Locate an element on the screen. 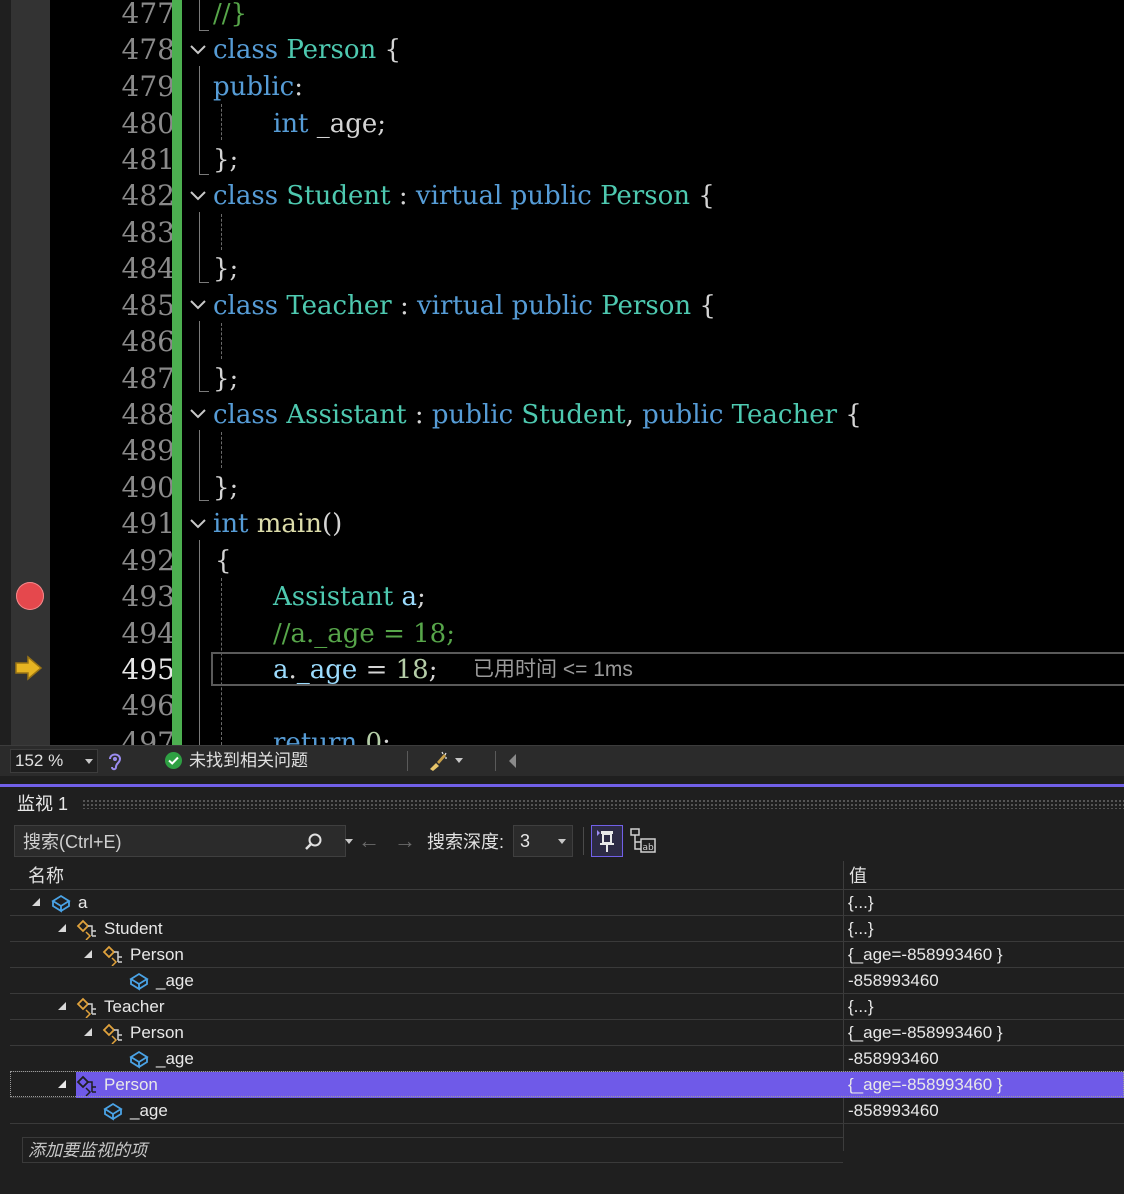  search-depth-dropdown: 3 is located at coordinates (543, 841).